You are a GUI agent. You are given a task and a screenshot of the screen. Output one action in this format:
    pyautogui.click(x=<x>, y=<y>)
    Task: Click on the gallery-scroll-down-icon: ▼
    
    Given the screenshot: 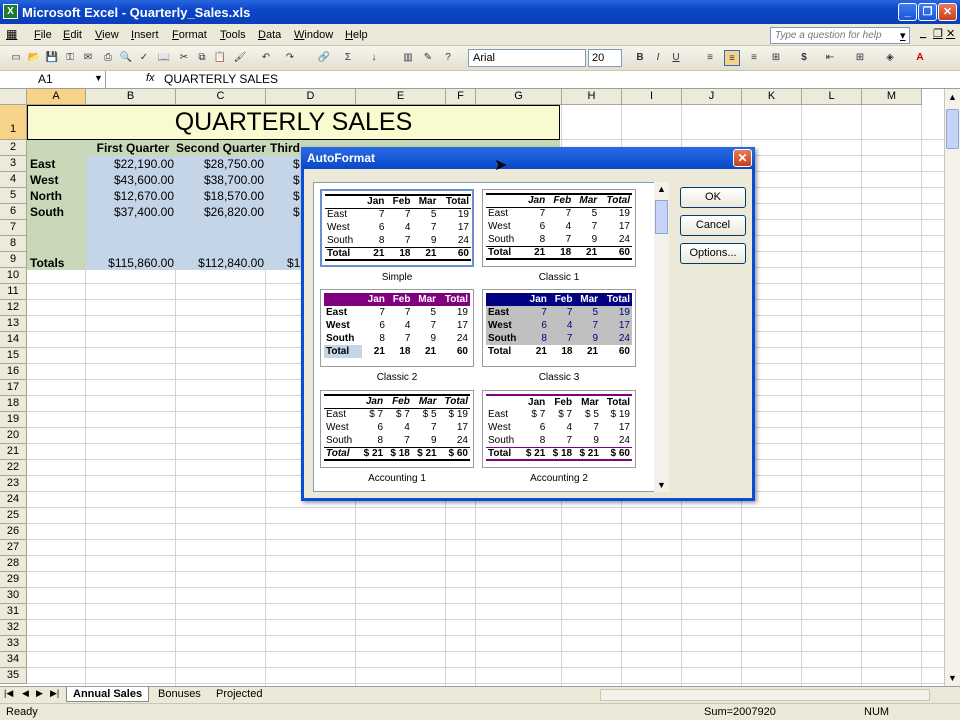 What is the action you would take?
    pyautogui.click(x=661, y=485)
    